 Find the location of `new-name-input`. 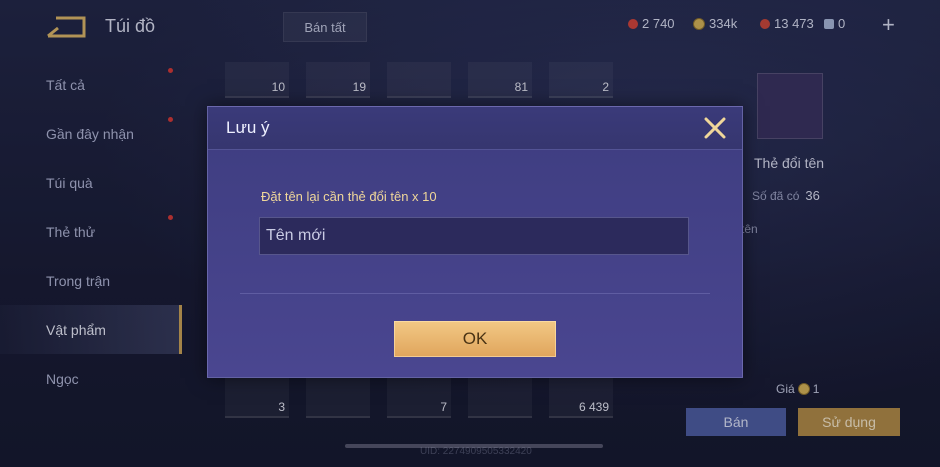

new-name-input is located at coordinates (474, 236).